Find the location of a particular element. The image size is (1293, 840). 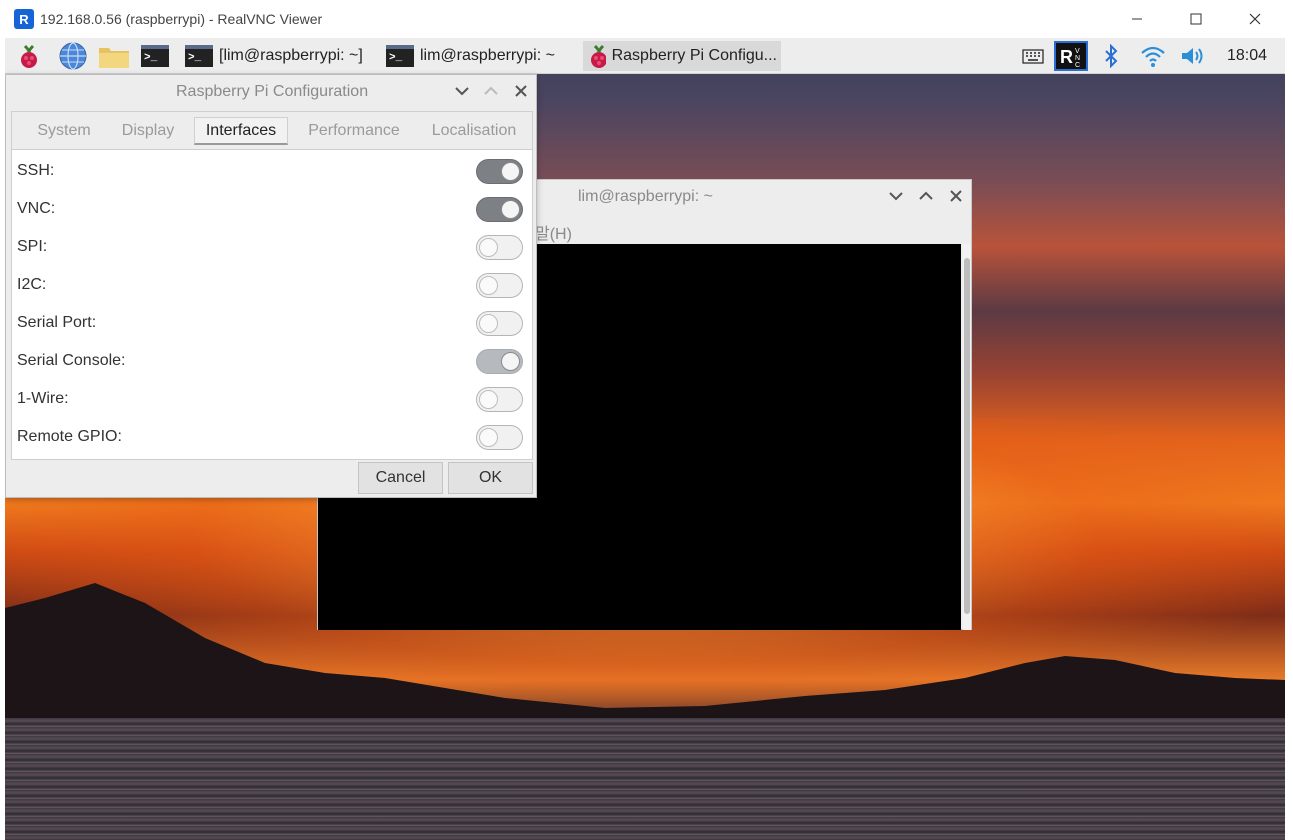

realvnc-icon: R V N C is located at coordinates (1071, 56).